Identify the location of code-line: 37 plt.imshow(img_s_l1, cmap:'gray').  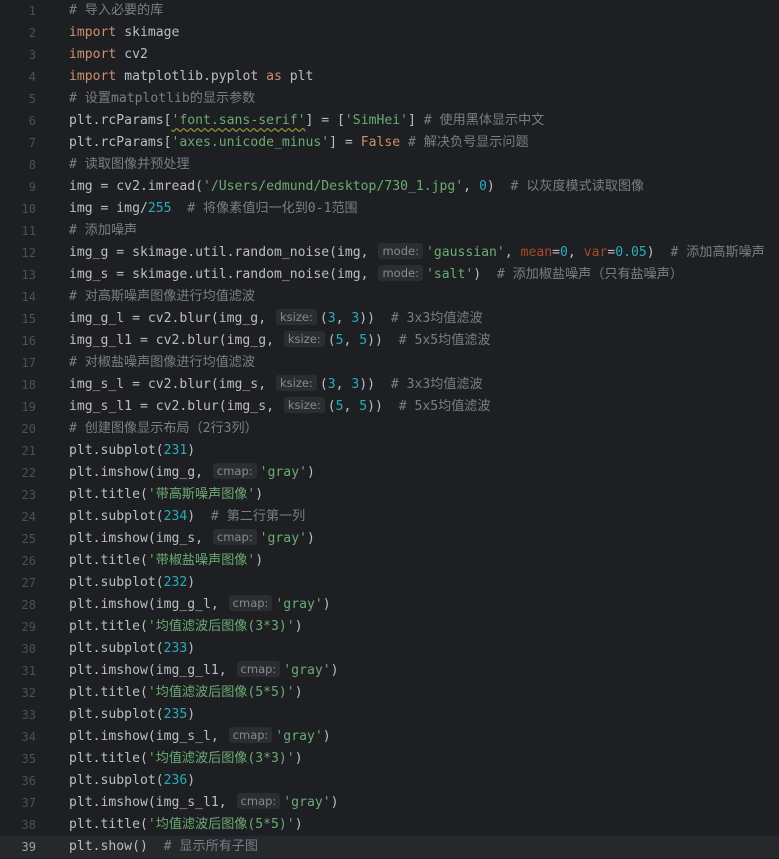
(389, 803).